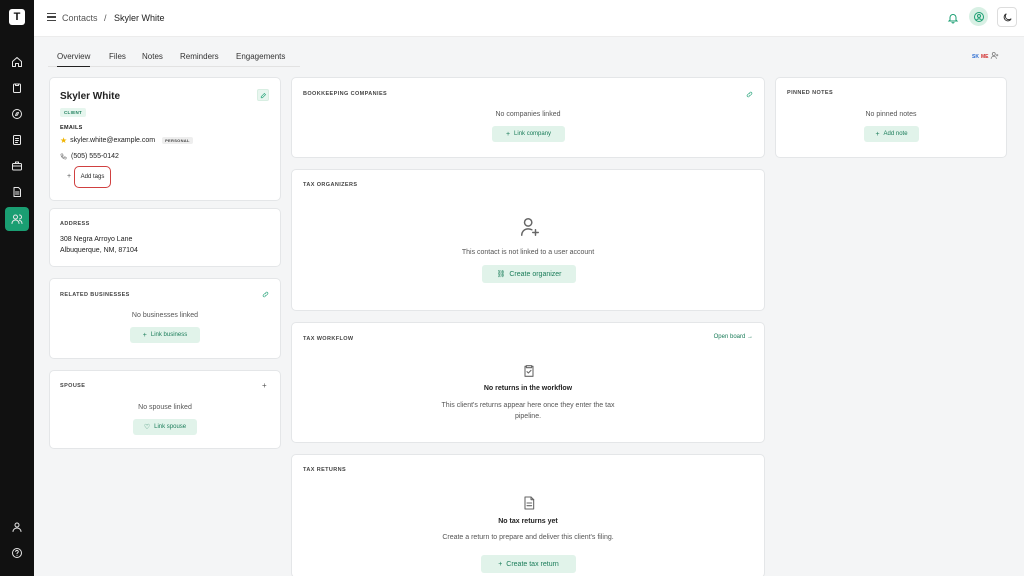 Image resolution: width=1024 pixels, height=576 pixels. Describe the element at coordinates (51, 17) in the screenshot. I see `menu-icon` at that location.